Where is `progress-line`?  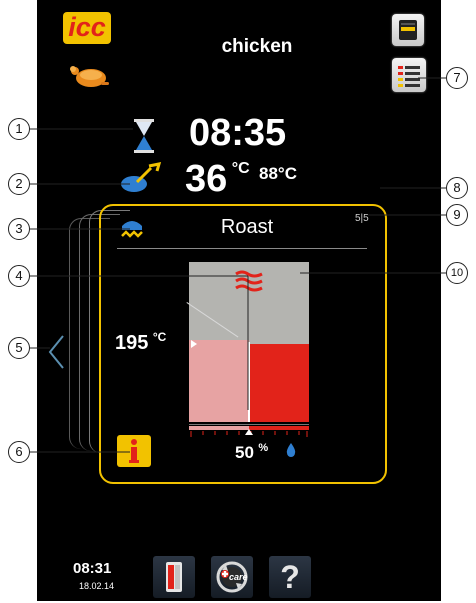 progress-line is located at coordinates (249, 382).